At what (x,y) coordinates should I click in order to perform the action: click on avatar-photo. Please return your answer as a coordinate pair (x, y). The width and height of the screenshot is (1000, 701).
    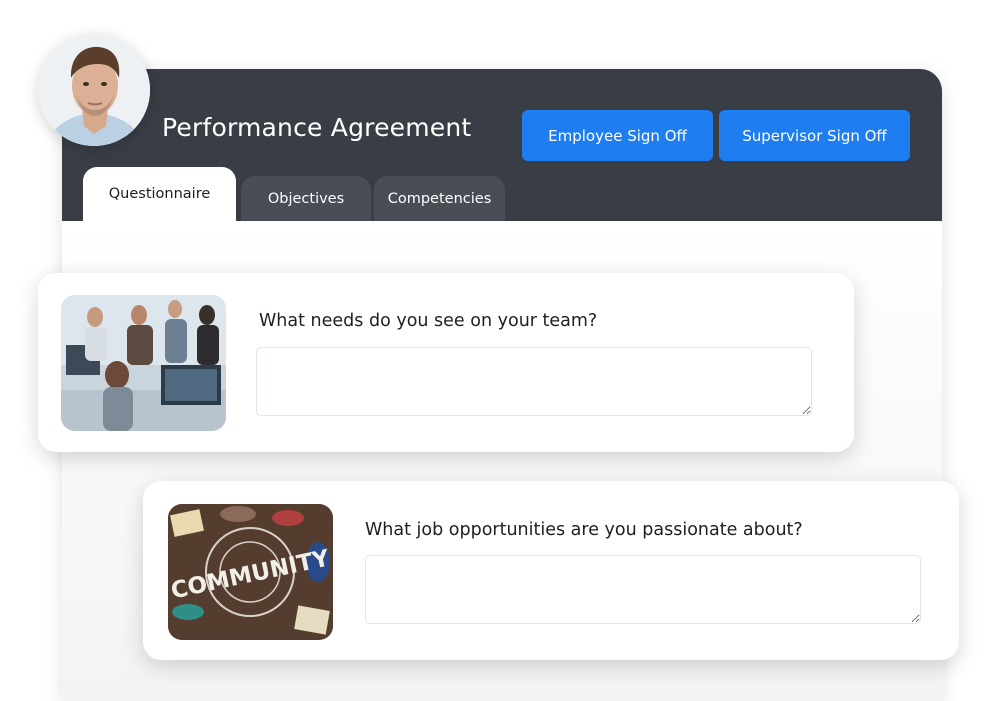
    Looking at the image, I should click on (94, 90).